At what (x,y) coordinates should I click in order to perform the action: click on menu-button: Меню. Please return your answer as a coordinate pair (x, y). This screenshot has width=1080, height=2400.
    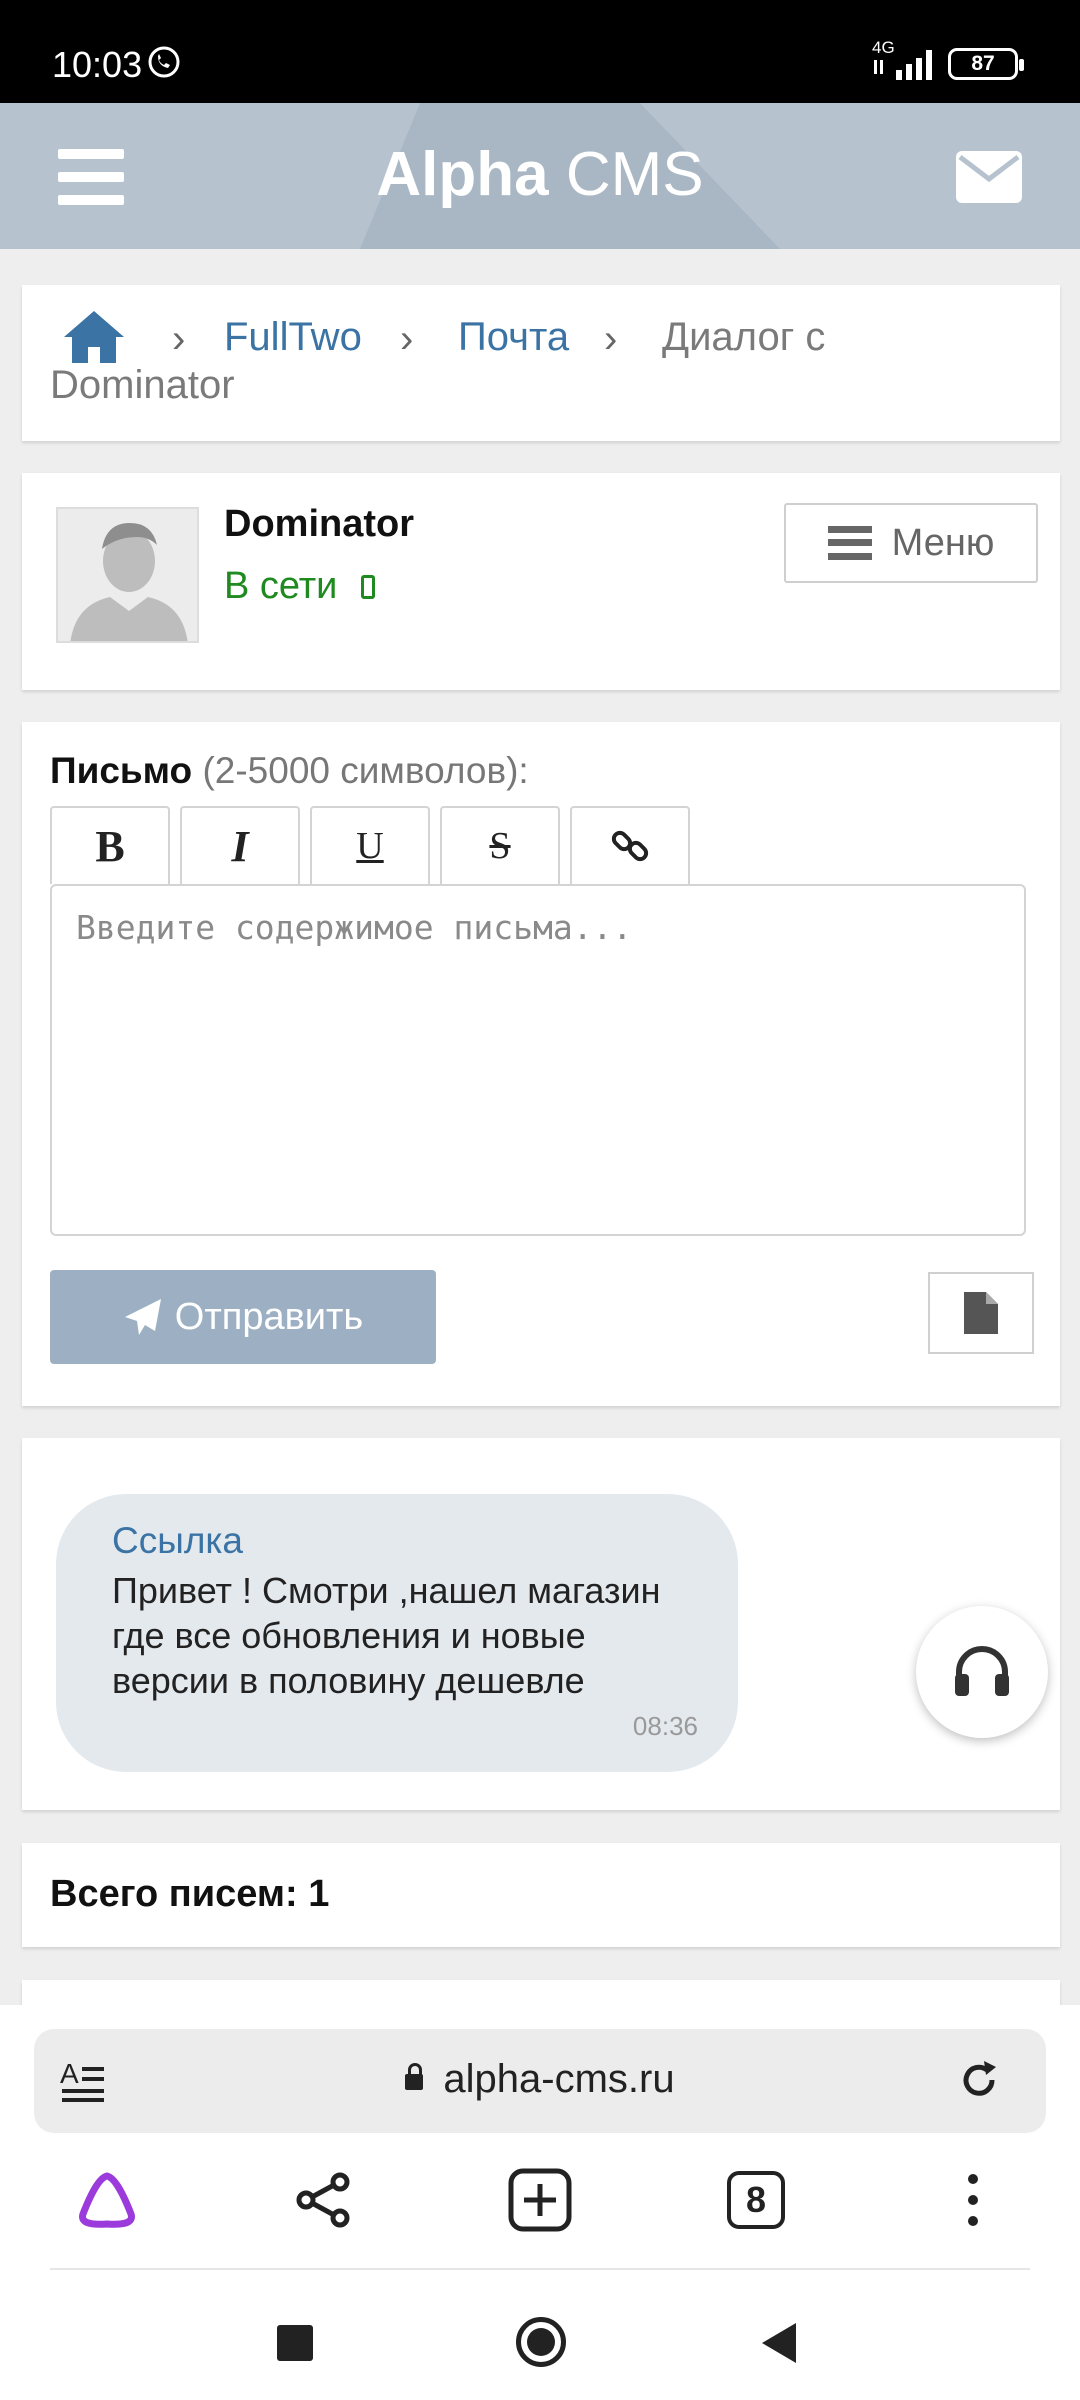
    Looking at the image, I should click on (911, 543).